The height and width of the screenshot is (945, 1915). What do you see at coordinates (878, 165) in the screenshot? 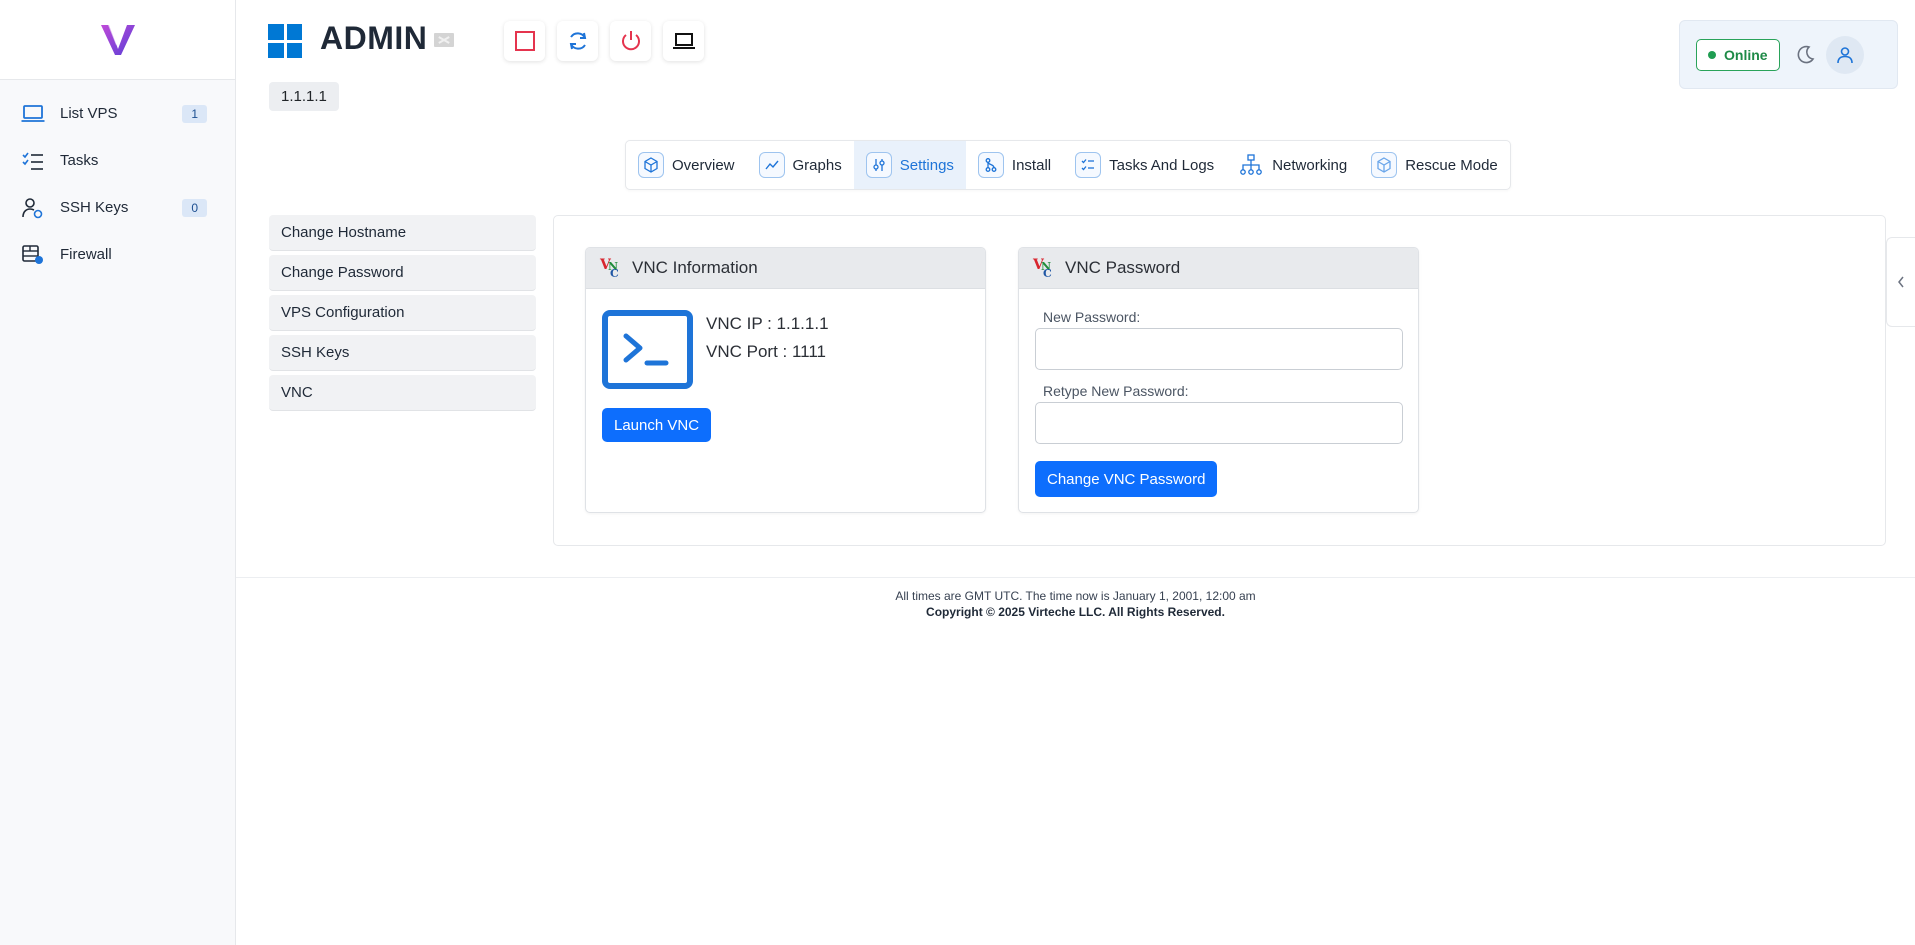
I see `sliders-icon` at bounding box center [878, 165].